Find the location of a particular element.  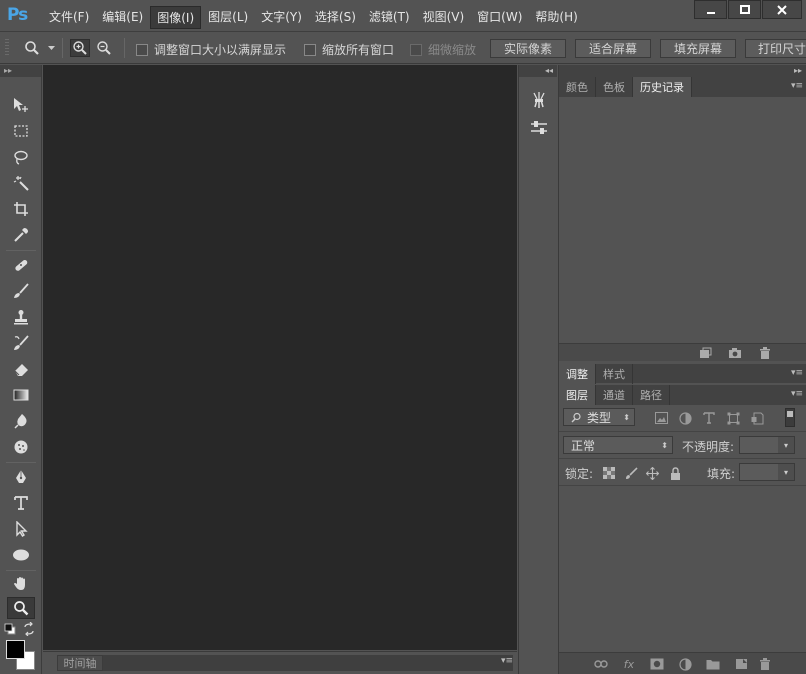

close-button is located at coordinates (782, 9).